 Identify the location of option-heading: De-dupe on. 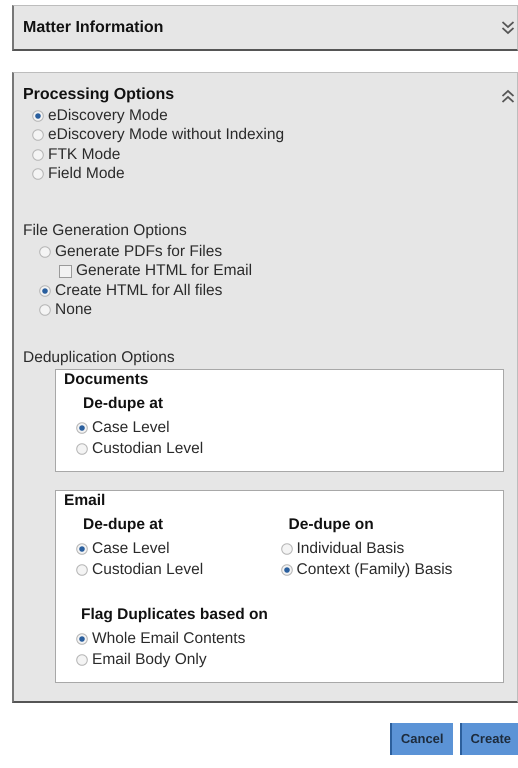
(331, 525).